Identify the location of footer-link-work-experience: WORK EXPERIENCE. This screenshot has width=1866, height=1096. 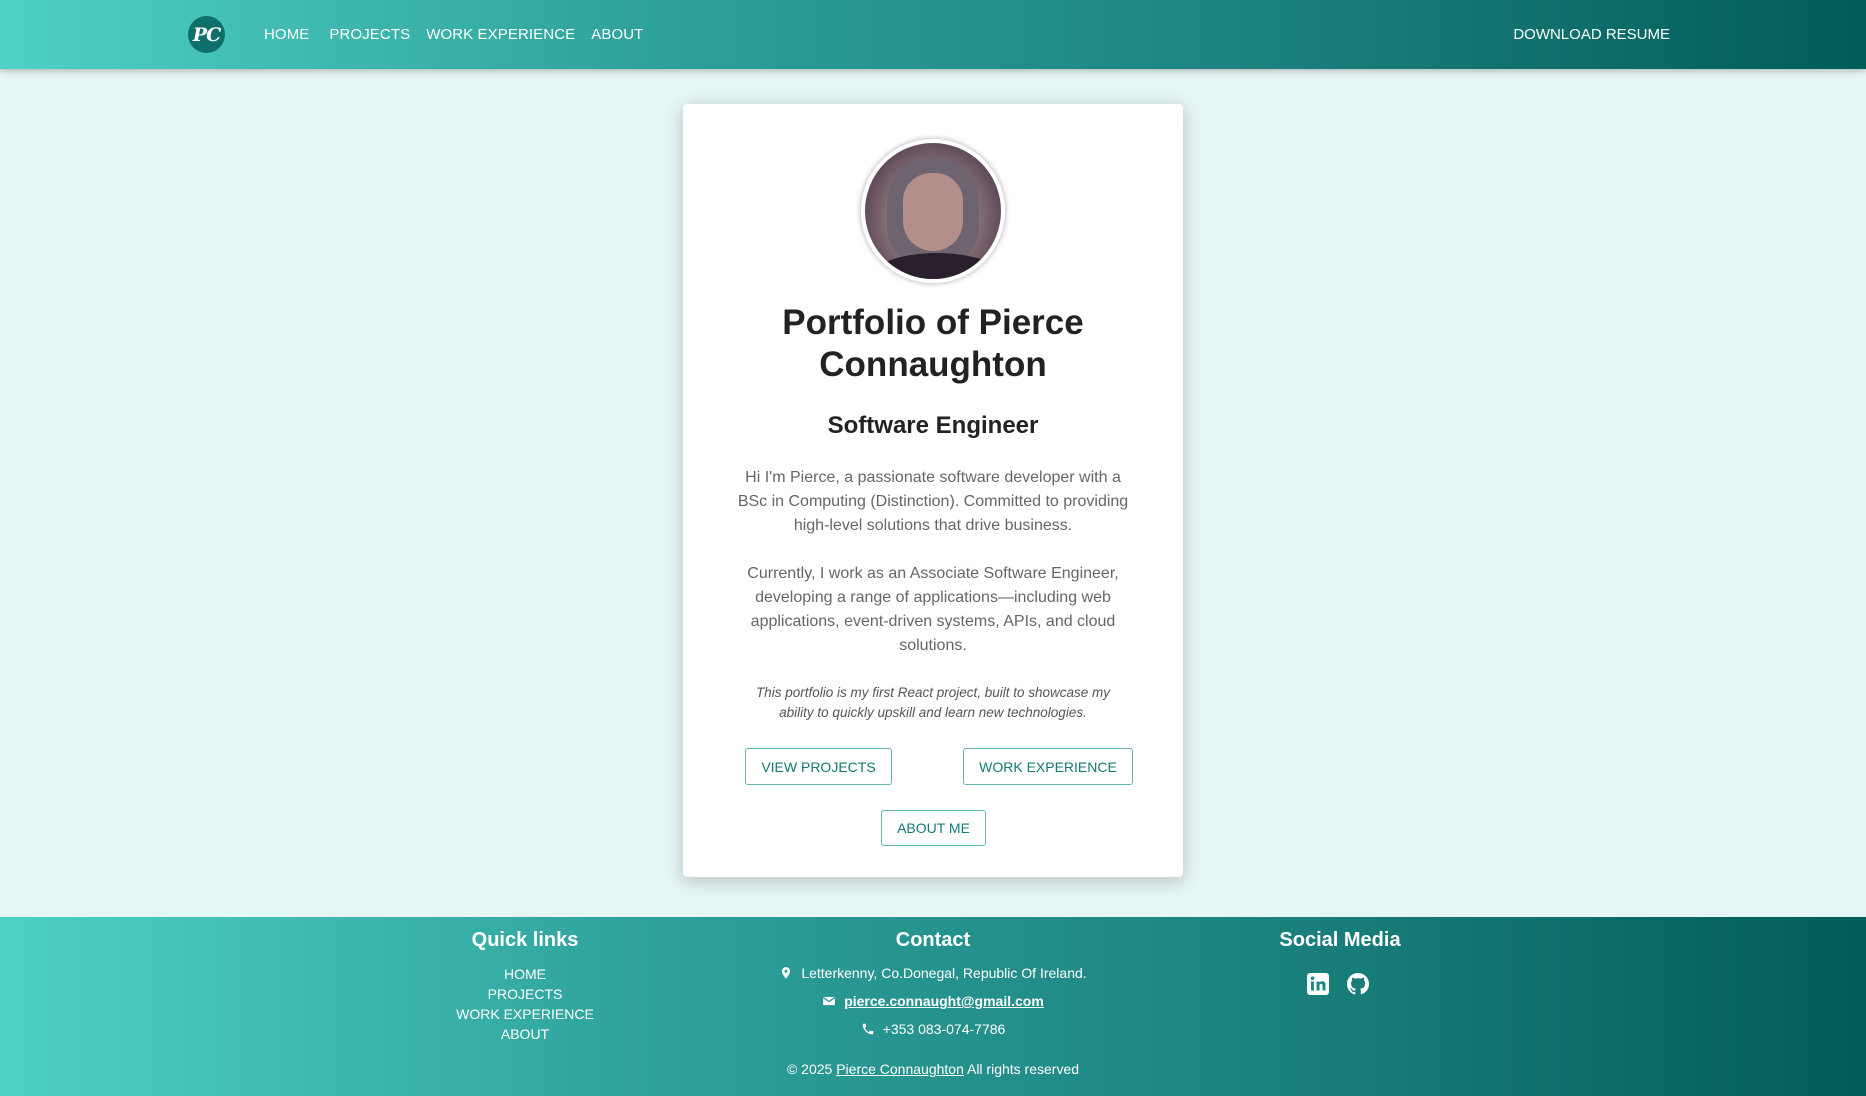
(525, 1014).